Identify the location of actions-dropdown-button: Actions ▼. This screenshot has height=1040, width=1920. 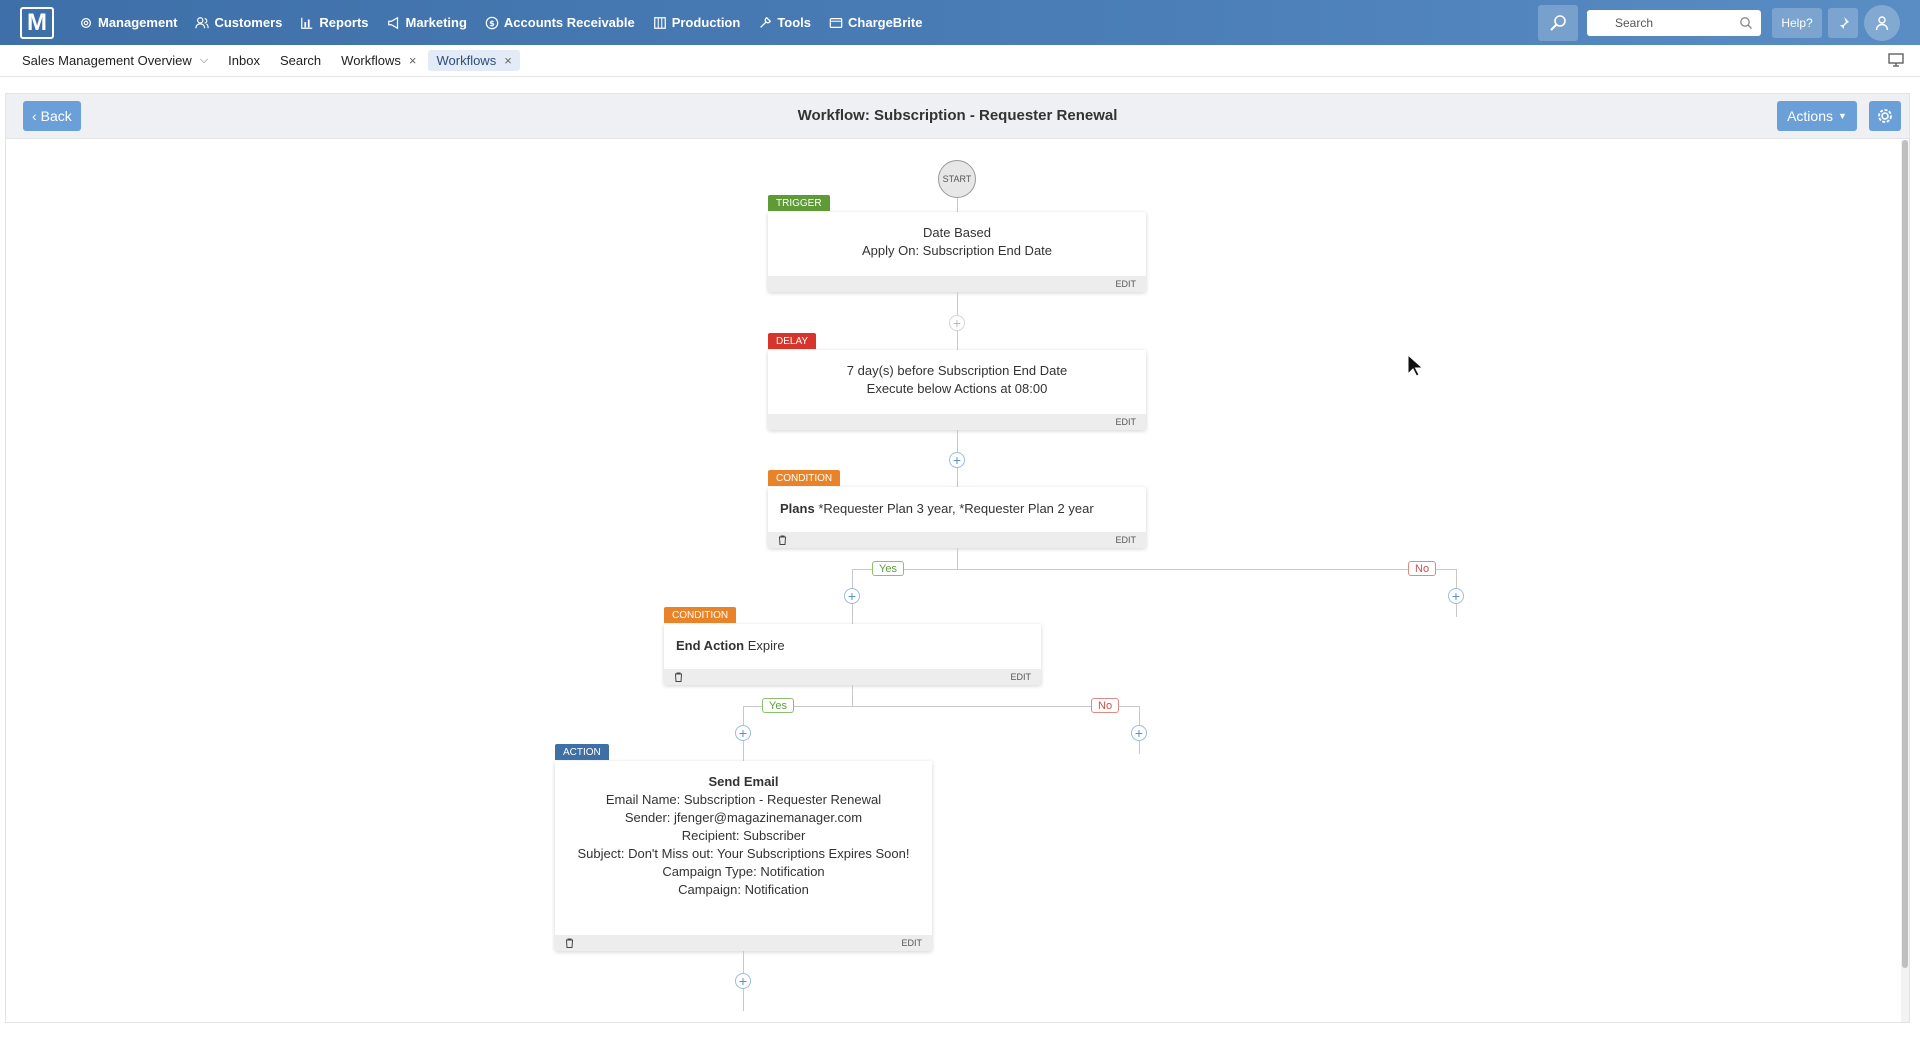
(1817, 116).